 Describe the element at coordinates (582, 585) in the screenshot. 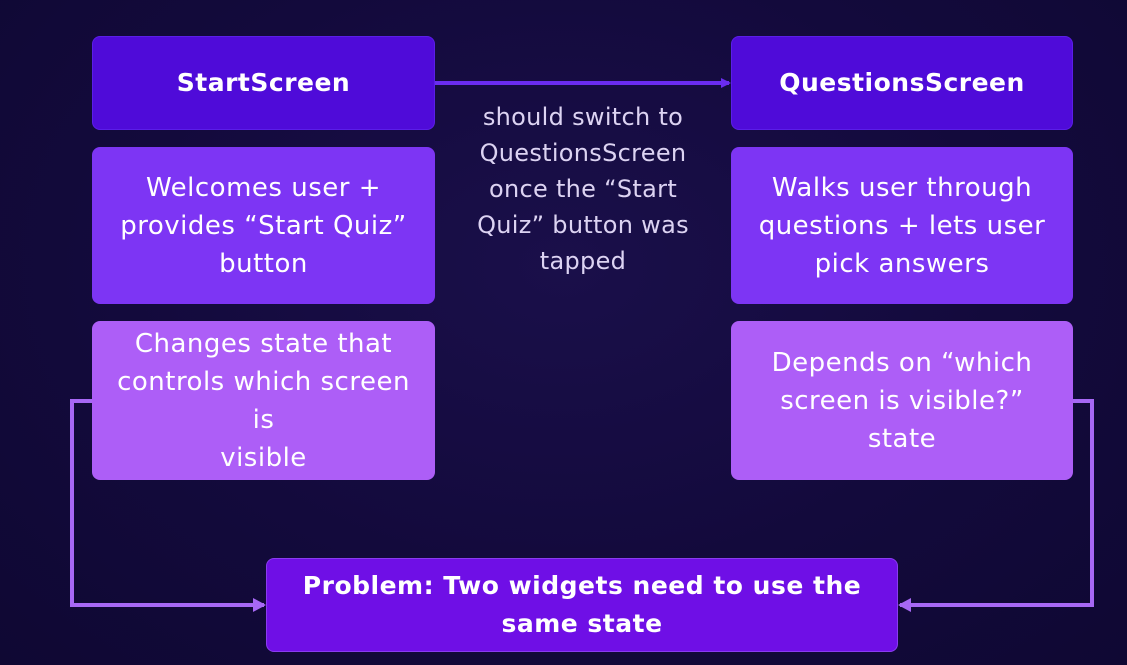

I see `problem-line: Problem: Two widgets need to use the` at that location.